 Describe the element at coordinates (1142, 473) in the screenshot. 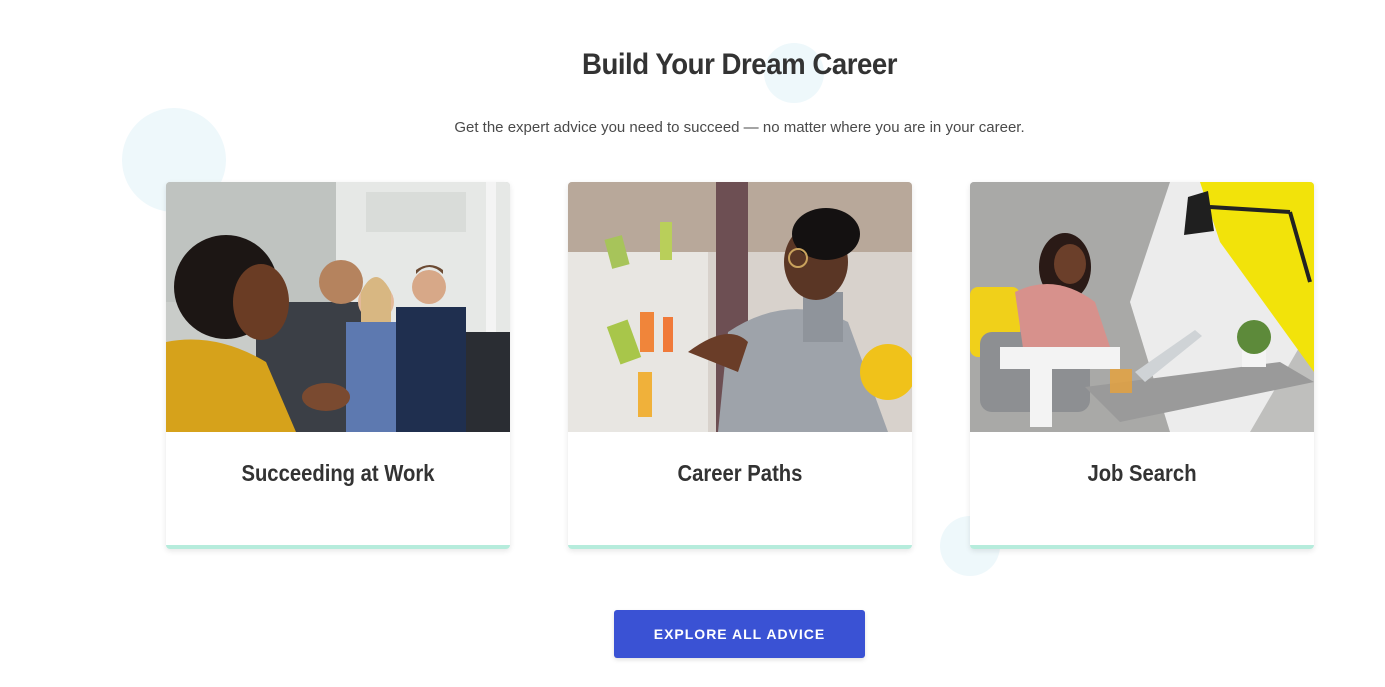

I see `card-label: Job Search` at that location.